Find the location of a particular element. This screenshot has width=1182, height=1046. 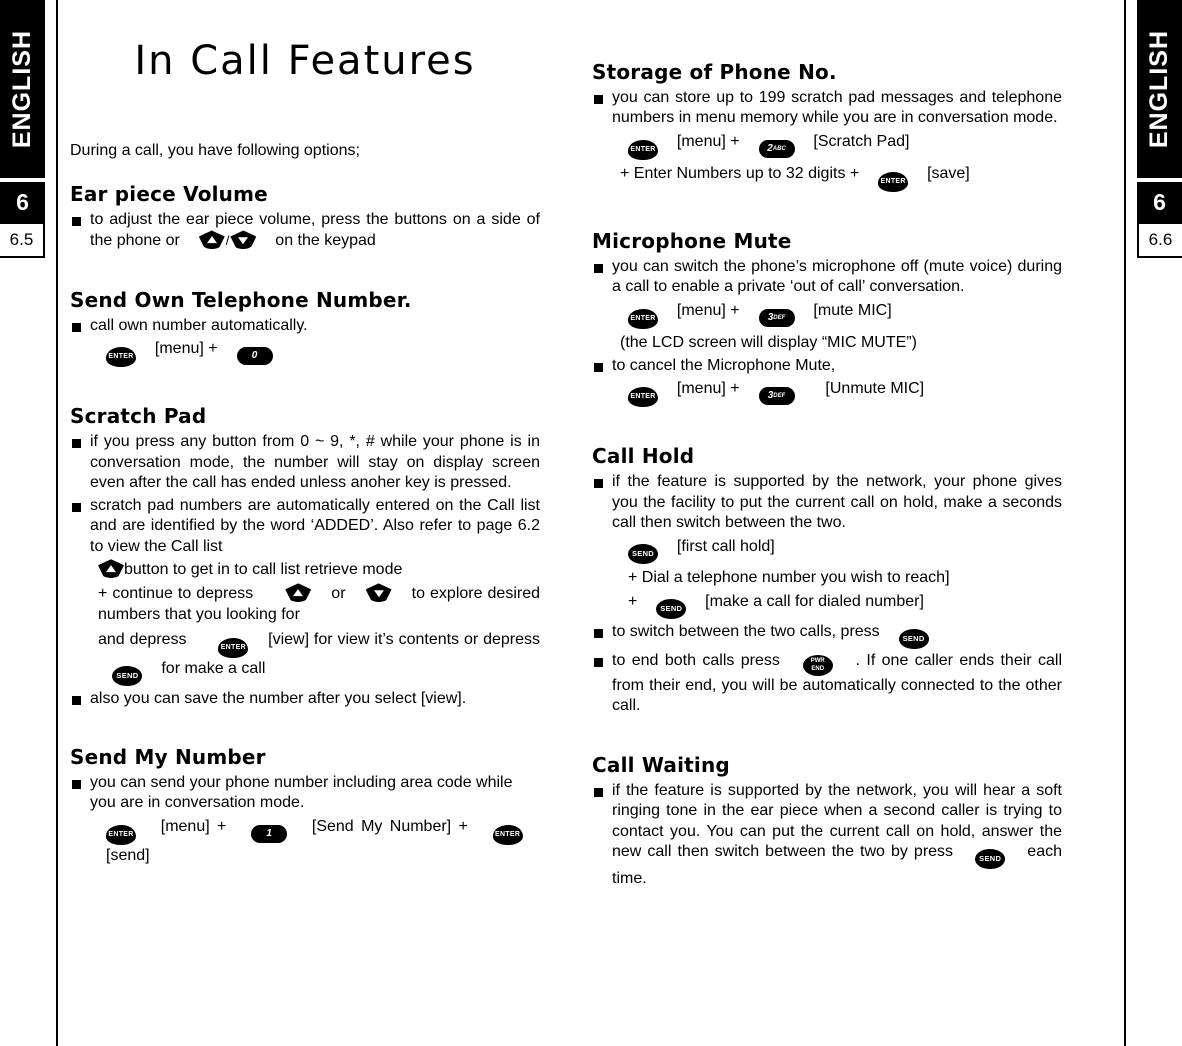

view-label-a: and depress is located at coordinates (142, 639).